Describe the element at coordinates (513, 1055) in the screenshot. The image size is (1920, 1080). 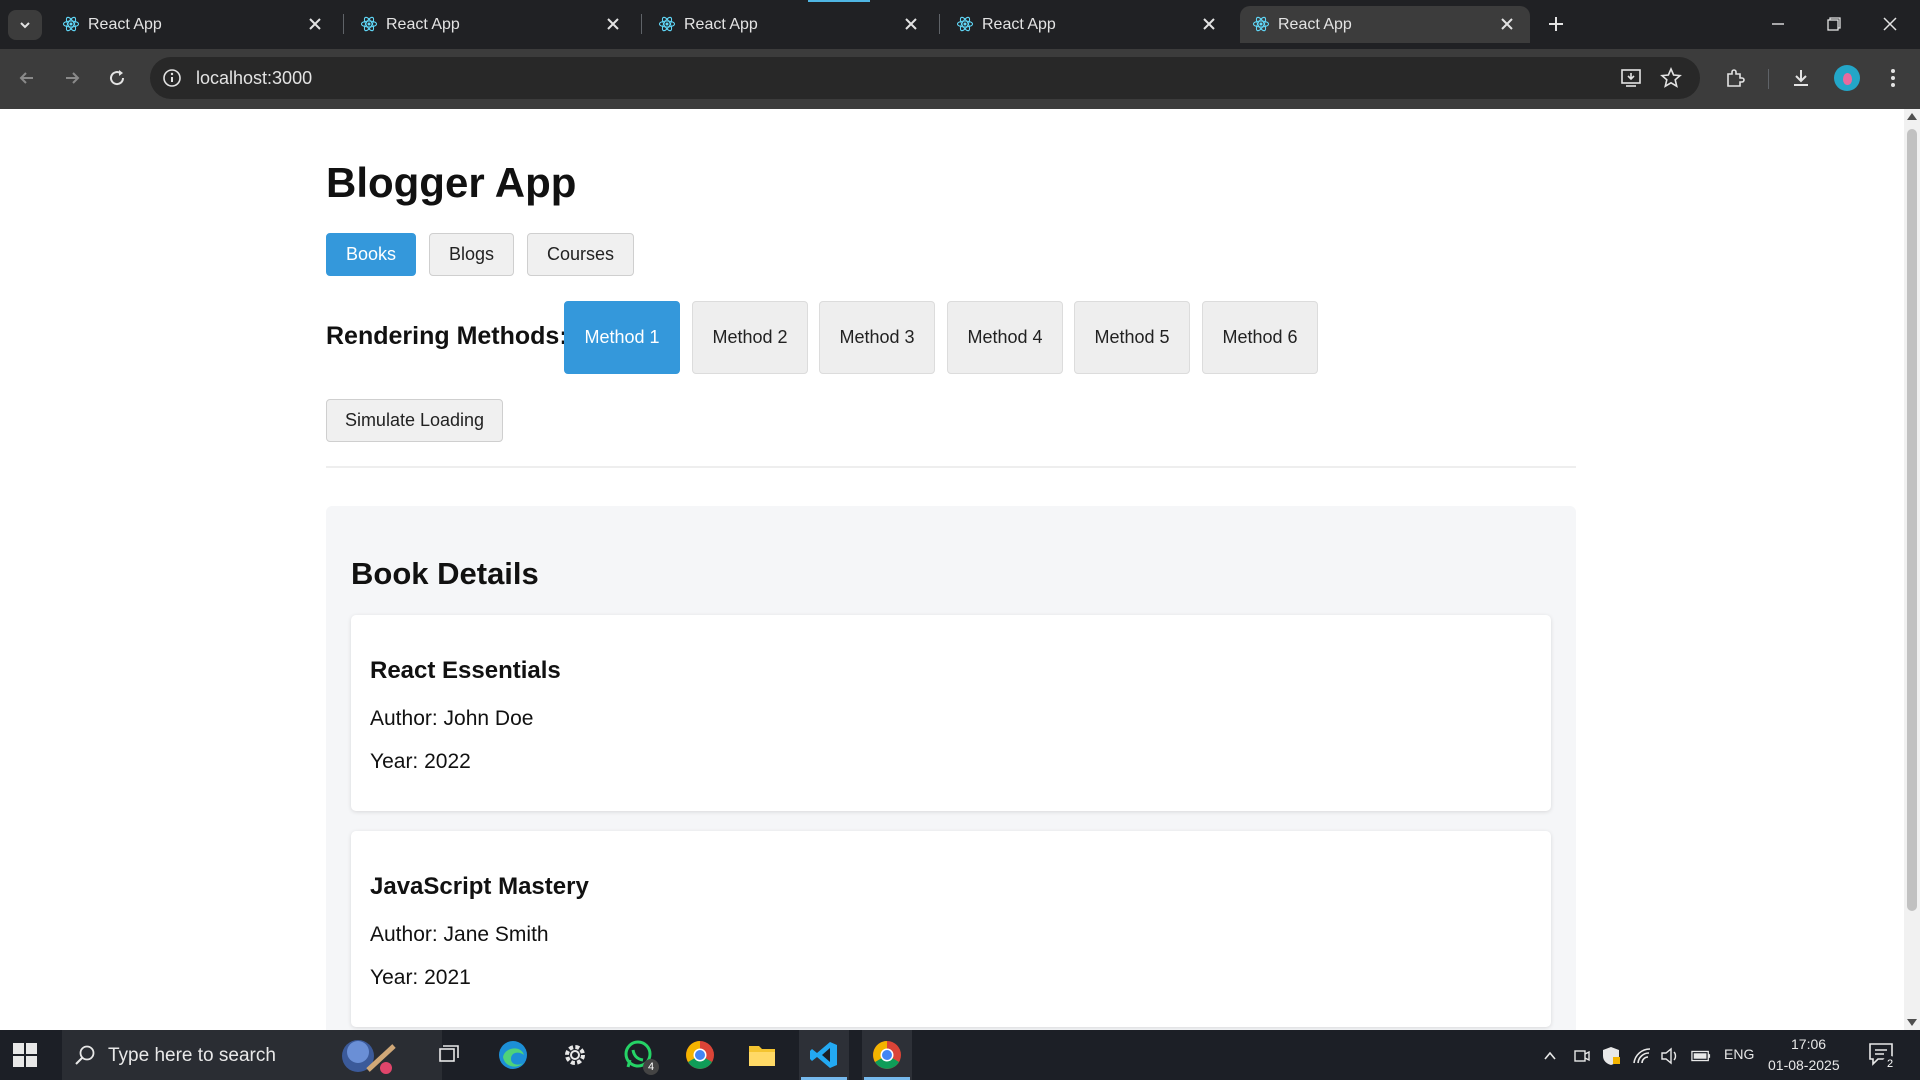
I see `edge-app` at that location.